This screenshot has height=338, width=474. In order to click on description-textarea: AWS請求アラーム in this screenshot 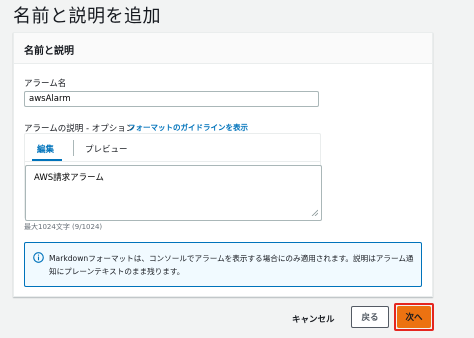, I will do `click(173, 193)`.